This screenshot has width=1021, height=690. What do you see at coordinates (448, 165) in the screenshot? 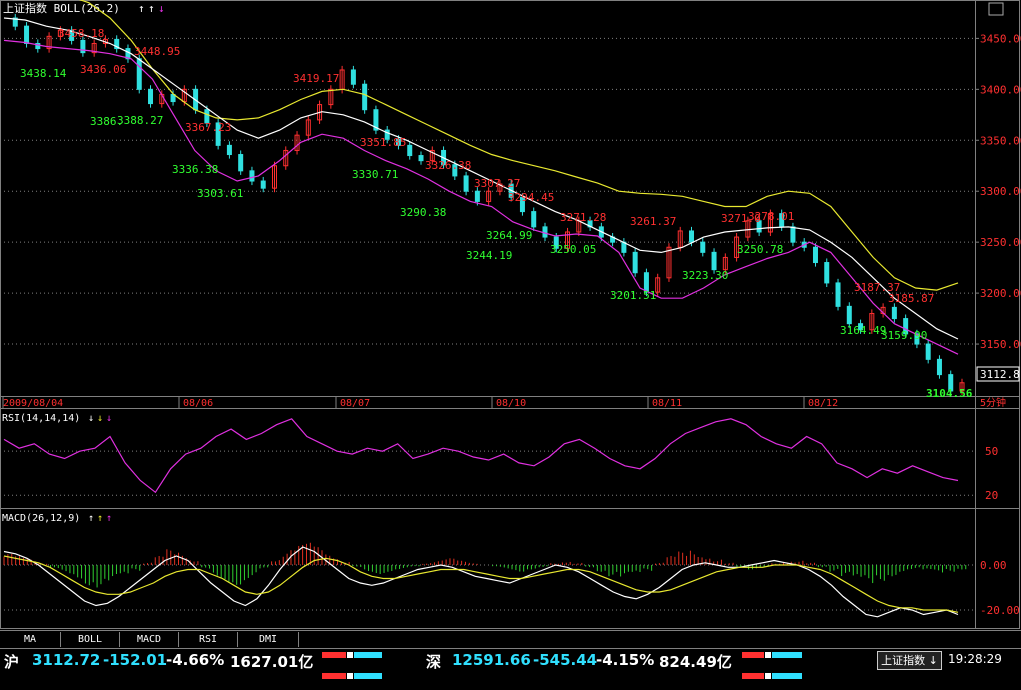
I see `price-extreme-label: 3326.38` at bounding box center [448, 165].